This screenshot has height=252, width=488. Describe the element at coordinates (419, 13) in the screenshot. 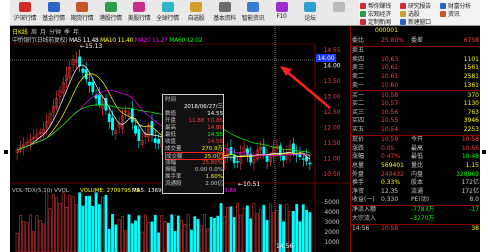

I see `toolbar-shortcuts: 帮你赚钱 研究报告 财富分析 宏观经济 选股 资讯 定制新闻 新建窗口` at that location.